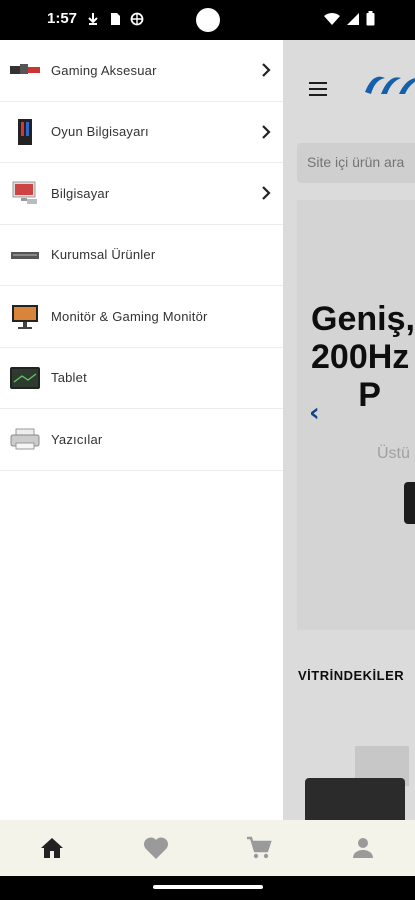 This screenshot has width=415, height=900. What do you see at coordinates (25, 316) in the screenshot?
I see `monitor-icon` at bounding box center [25, 316].